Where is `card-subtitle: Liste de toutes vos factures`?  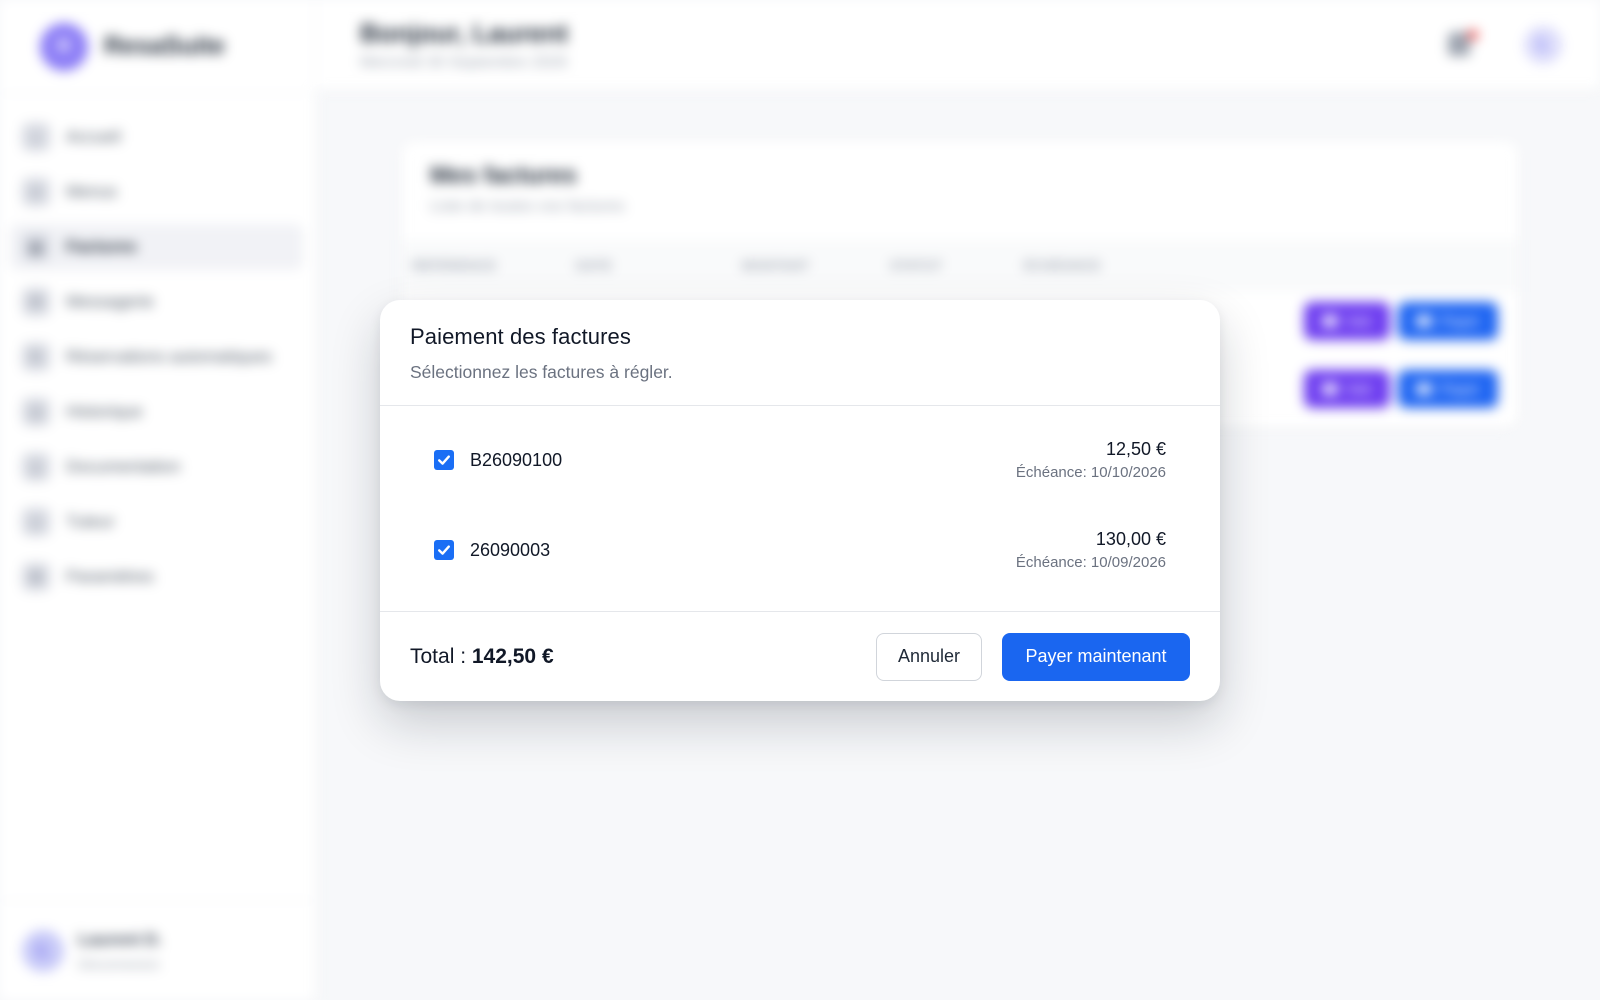 card-subtitle: Liste de toutes vos factures is located at coordinates (527, 206).